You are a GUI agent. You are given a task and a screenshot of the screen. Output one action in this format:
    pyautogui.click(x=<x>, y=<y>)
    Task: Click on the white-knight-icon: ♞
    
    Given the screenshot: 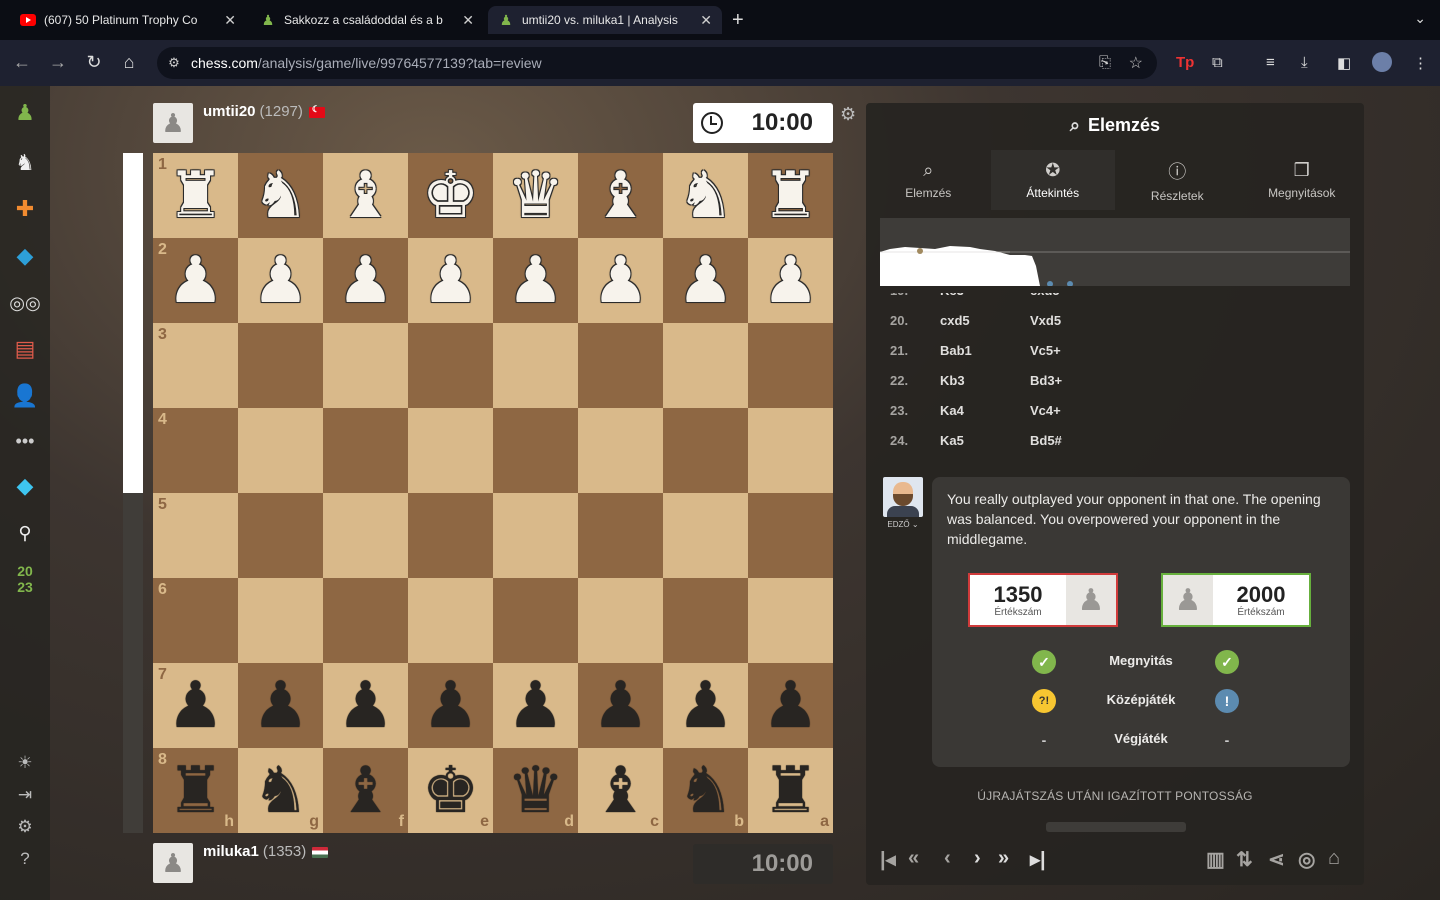 What is the action you would take?
    pyautogui.click(x=280, y=196)
    